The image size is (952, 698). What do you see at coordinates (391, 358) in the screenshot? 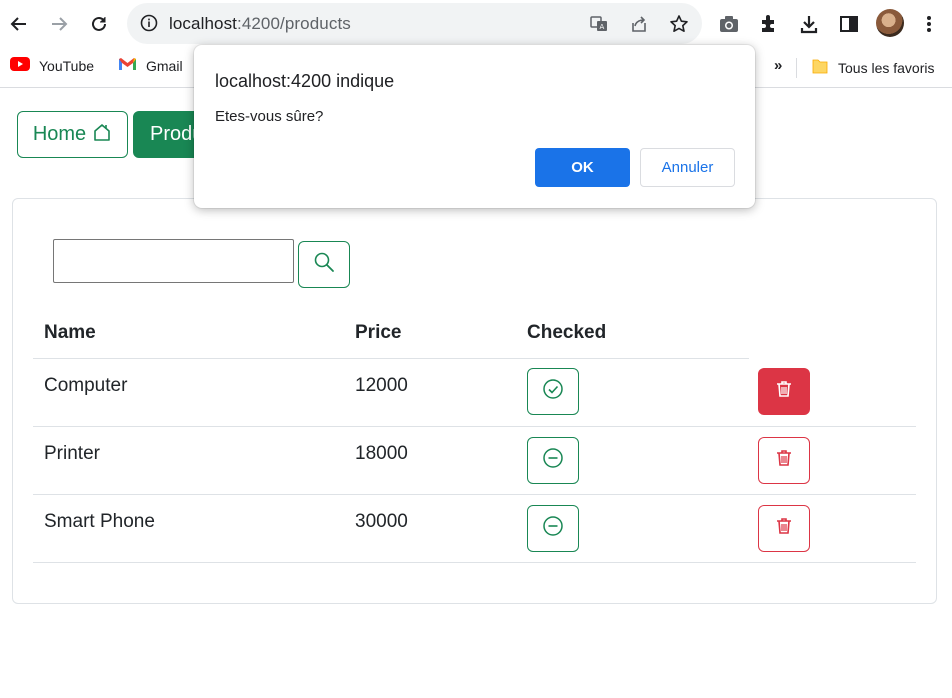
I see `table-header-divider` at bounding box center [391, 358].